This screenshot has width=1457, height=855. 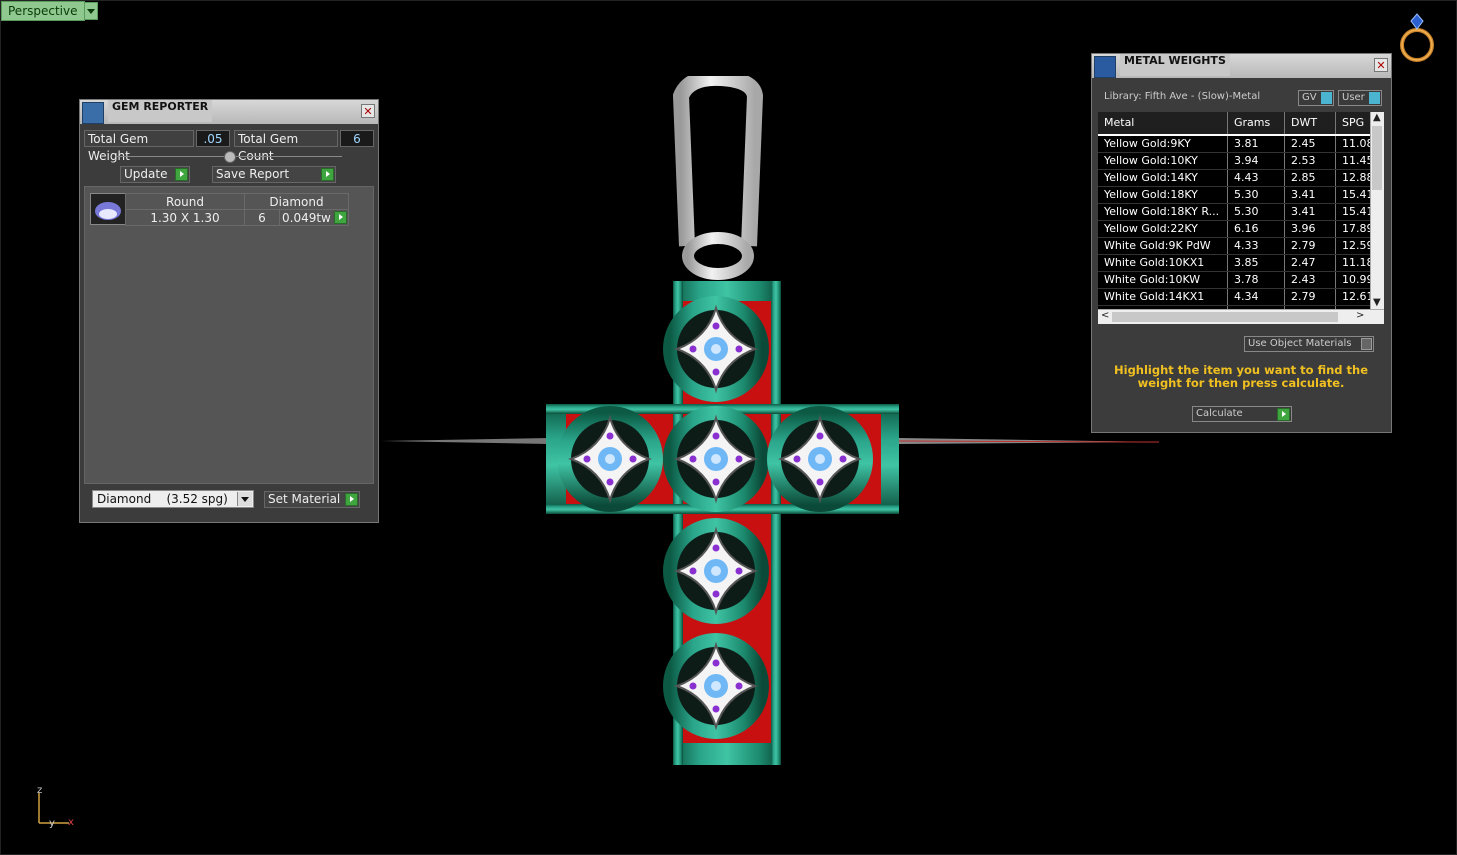 I want to click on table-row: Yellow Gold:14KY 4.43 2.85 12.88, so click(x=1238, y=178).